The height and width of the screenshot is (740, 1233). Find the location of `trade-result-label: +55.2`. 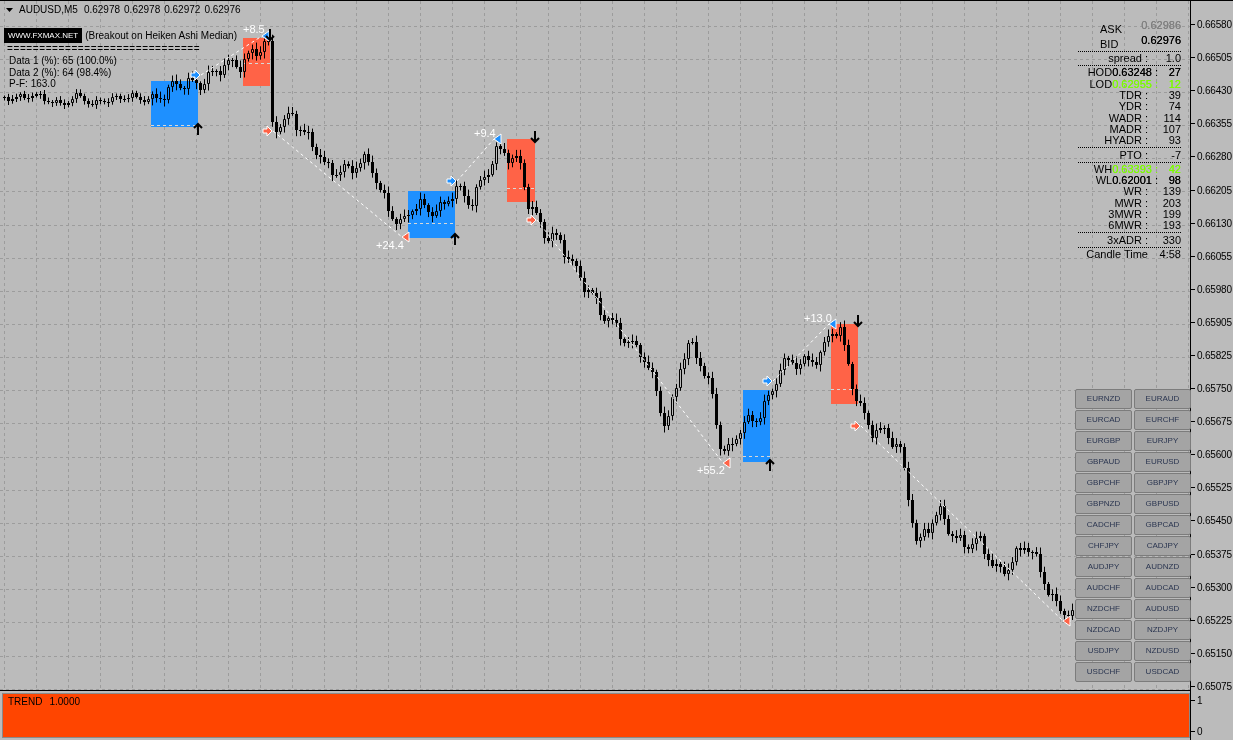

trade-result-label: +55.2 is located at coordinates (711, 470).